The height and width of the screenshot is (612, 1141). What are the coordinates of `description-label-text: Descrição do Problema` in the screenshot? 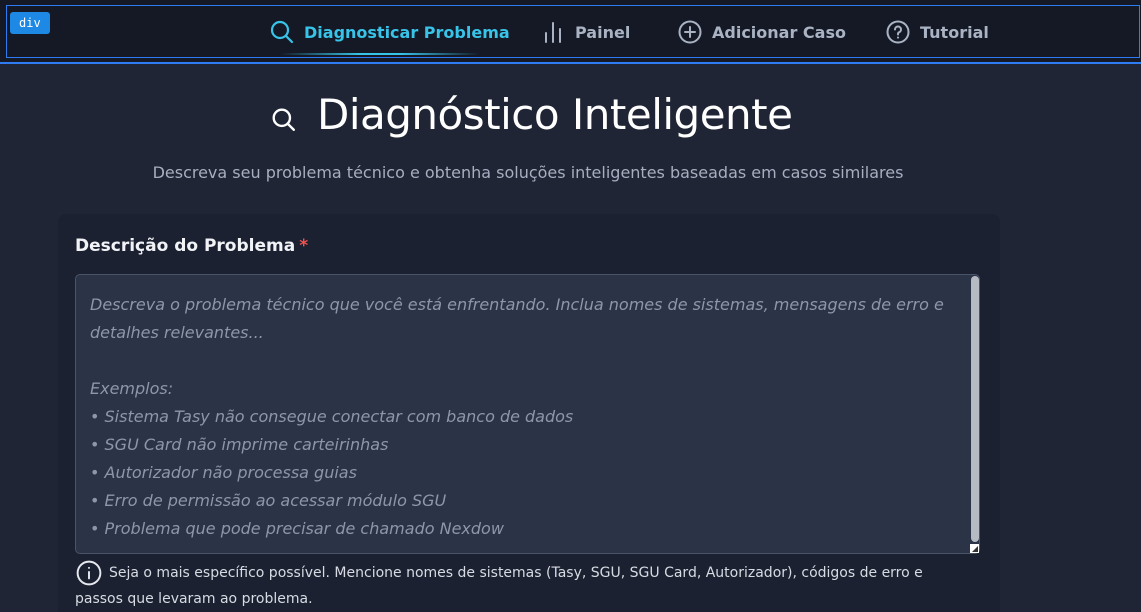 It's located at (185, 246).